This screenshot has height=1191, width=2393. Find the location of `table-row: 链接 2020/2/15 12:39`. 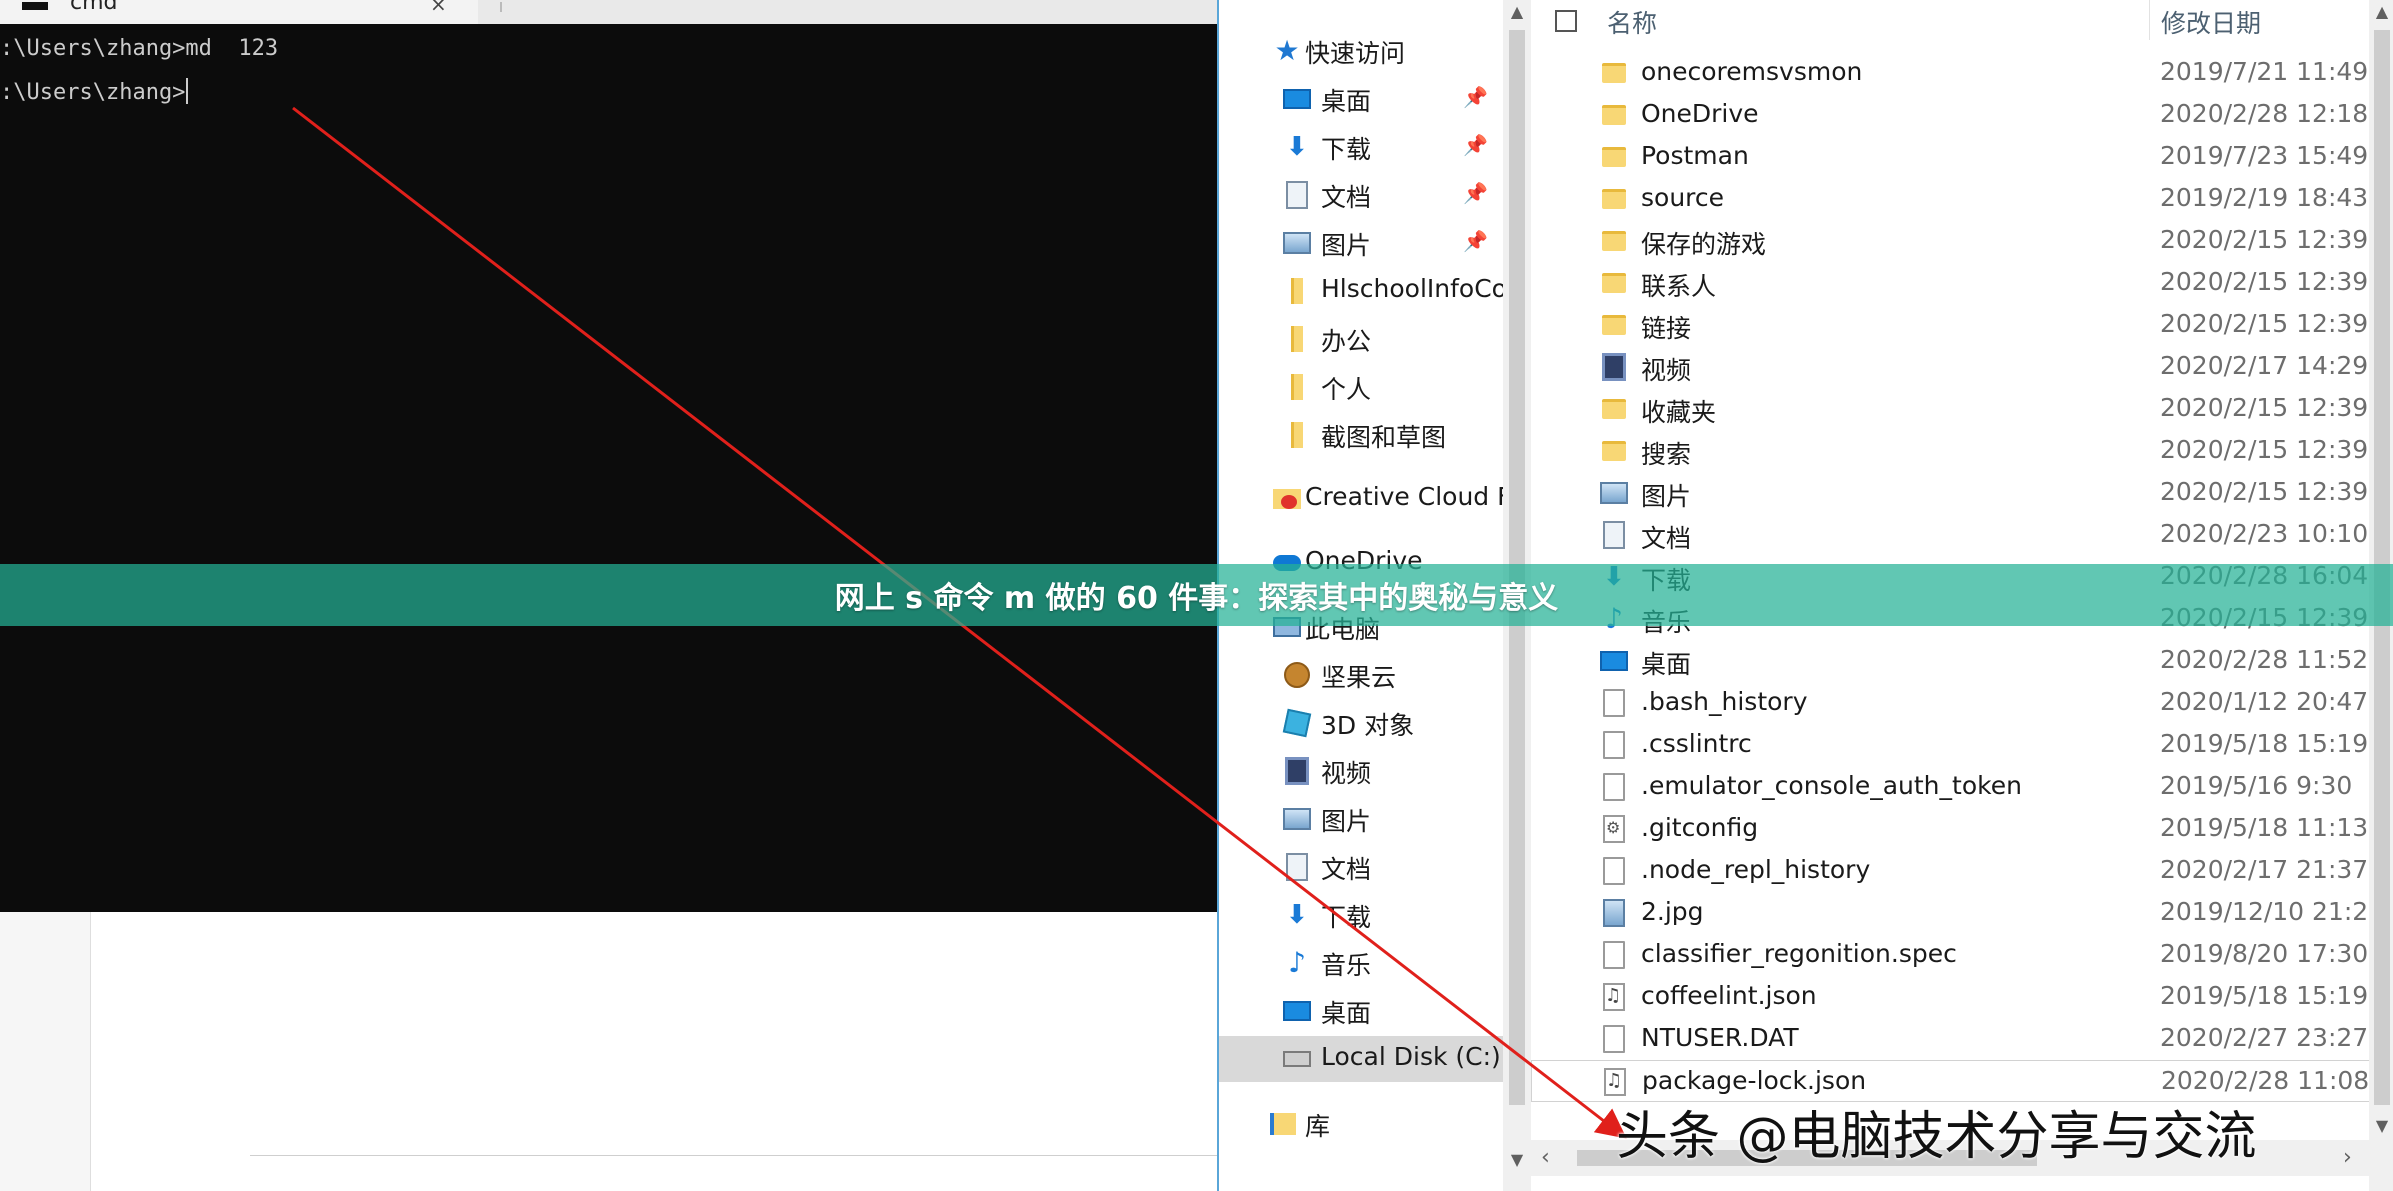

table-row: 链接 2020/2/15 12:39 is located at coordinates (1962, 325).